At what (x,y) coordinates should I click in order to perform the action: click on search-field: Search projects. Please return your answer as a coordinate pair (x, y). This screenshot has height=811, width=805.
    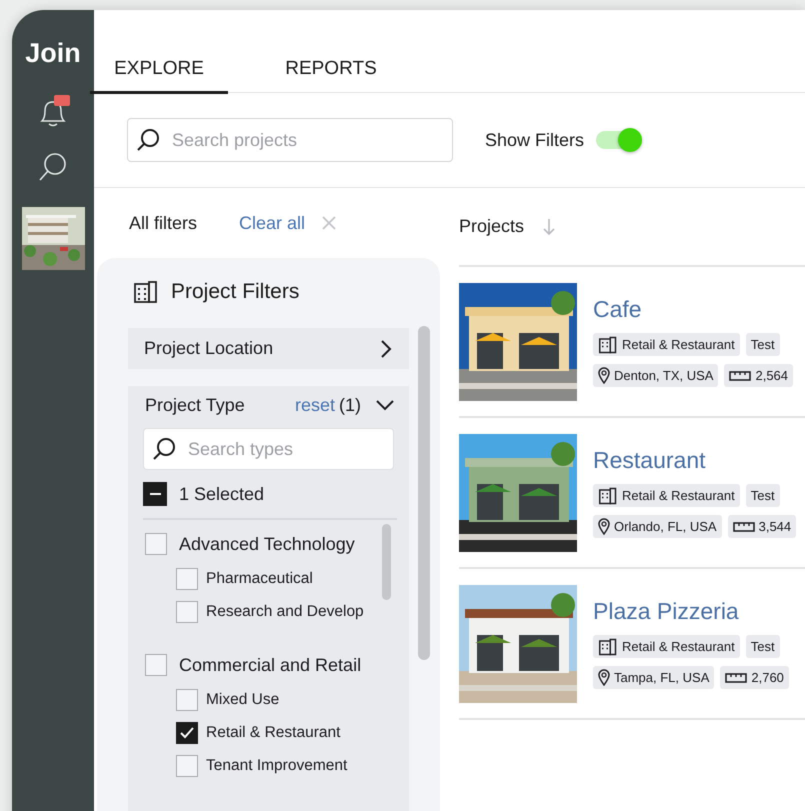
    Looking at the image, I should click on (290, 140).